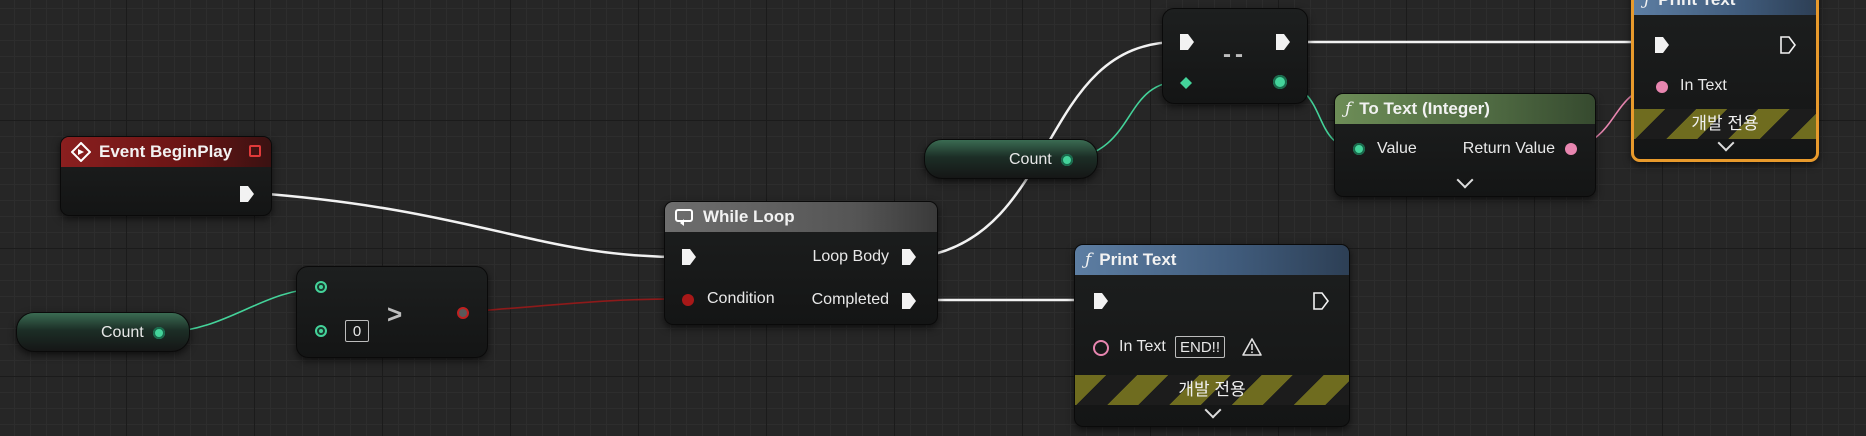 The height and width of the screenshot is (436, 1866). I want to click on decrement-input-pin, so click(1186, 83).